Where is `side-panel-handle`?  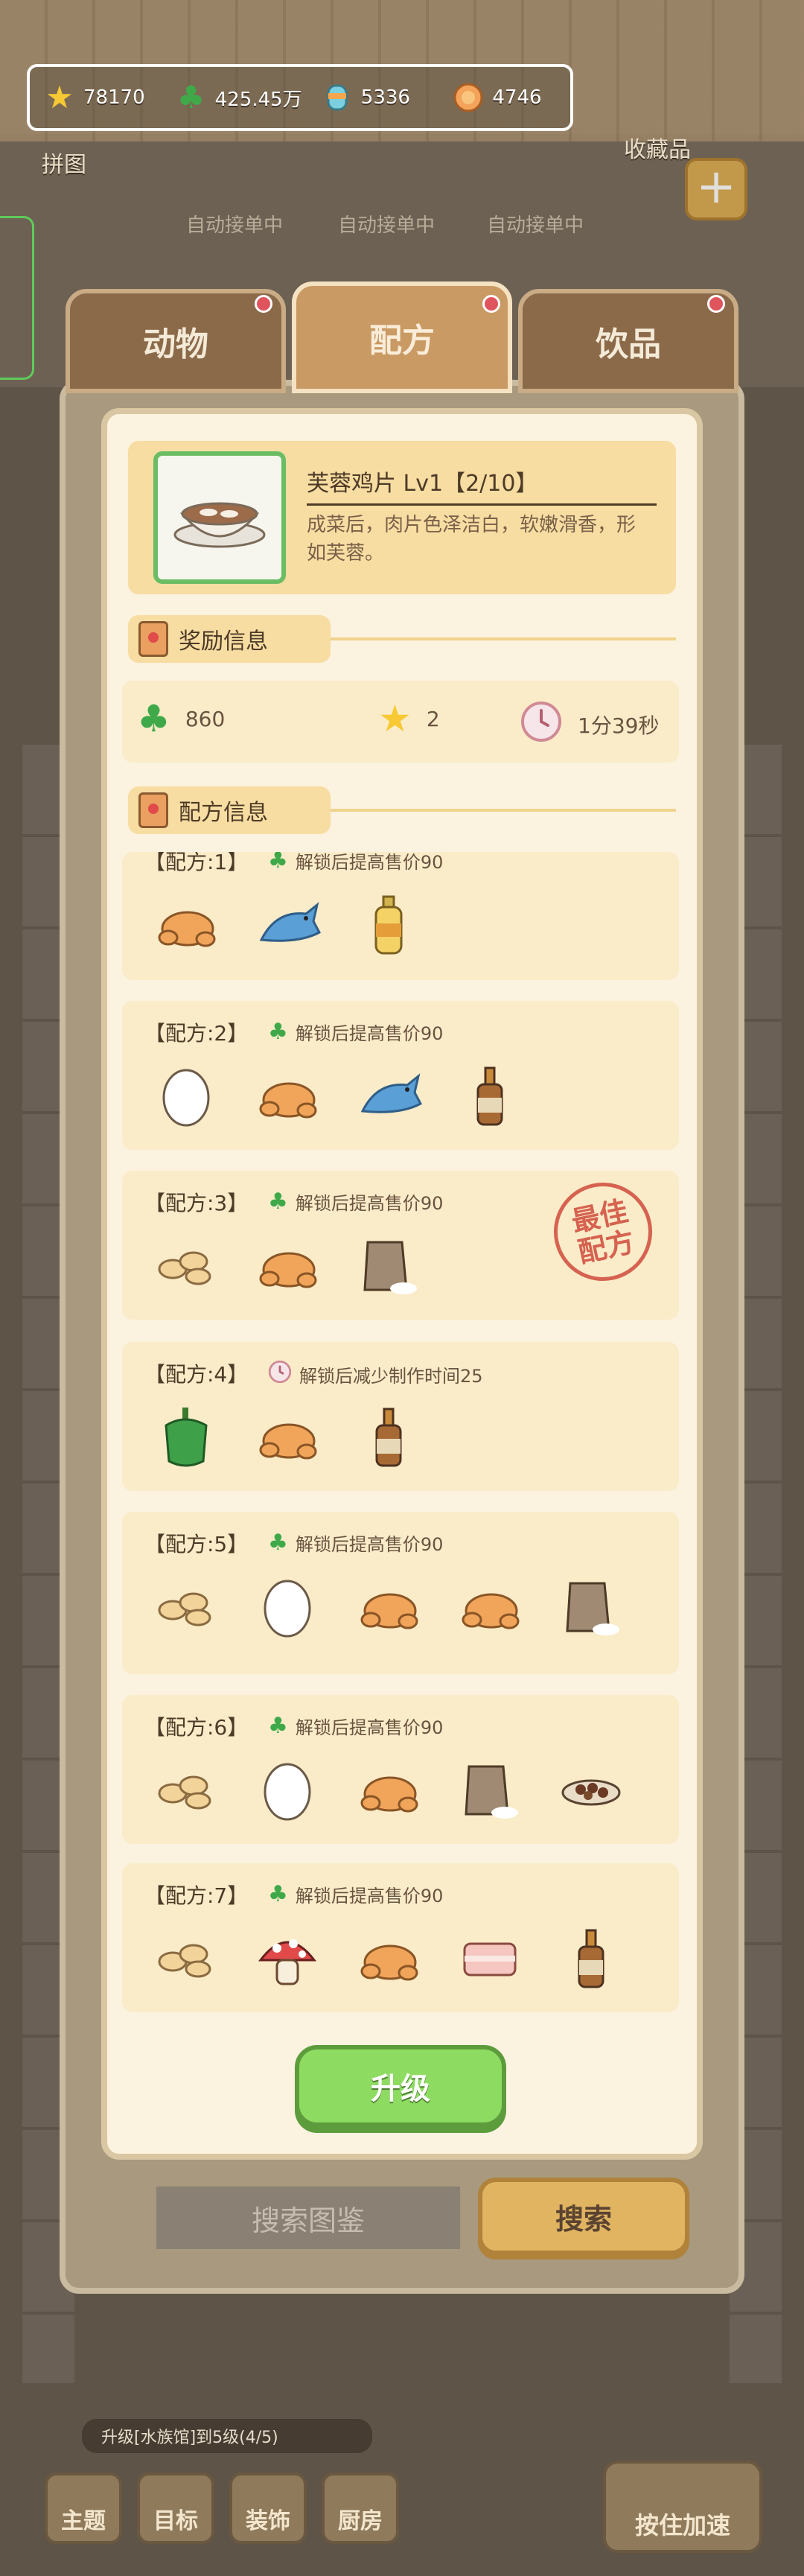
side-panel-handle is located at coordinates (17, 298).